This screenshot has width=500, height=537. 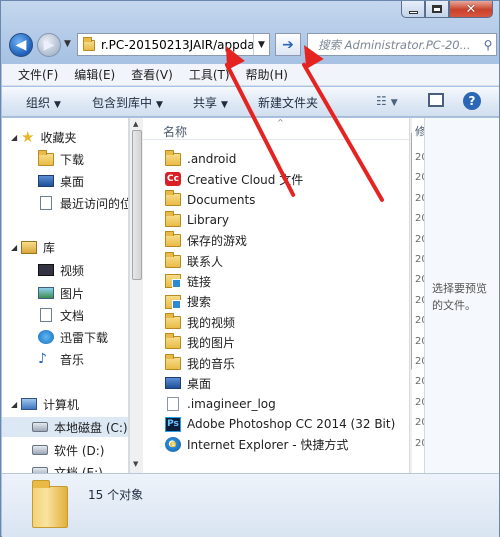 What do you see at coordinates (65, 247) in the screenshot?
I see `libraries-group: ◢ 库` at bounding box center [65, 247].